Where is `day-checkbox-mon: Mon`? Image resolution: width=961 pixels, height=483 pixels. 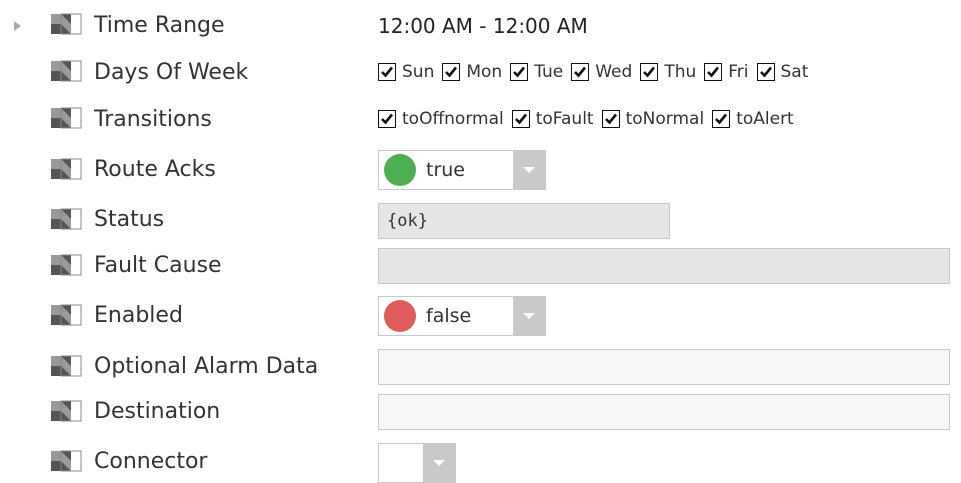 day-checkbox-mon: Mon is located at coordinates (472, 72).